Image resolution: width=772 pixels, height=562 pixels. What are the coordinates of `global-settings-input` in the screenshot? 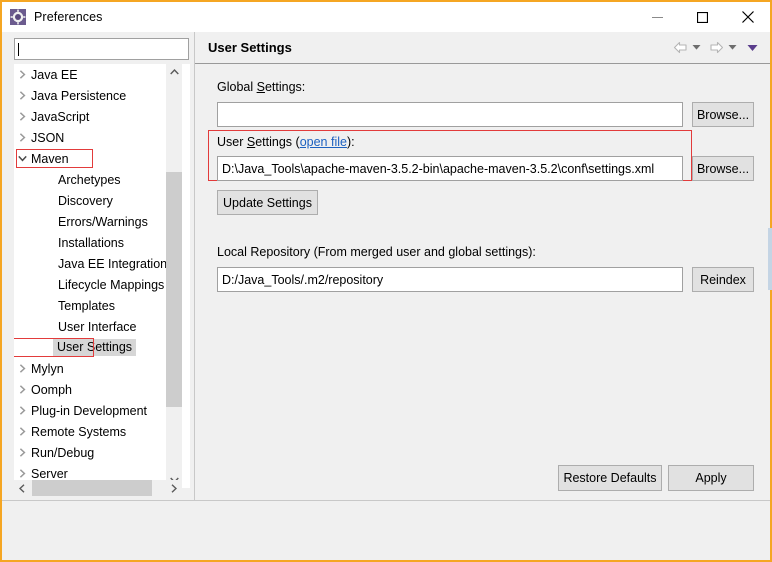 It's located at (450, 114).